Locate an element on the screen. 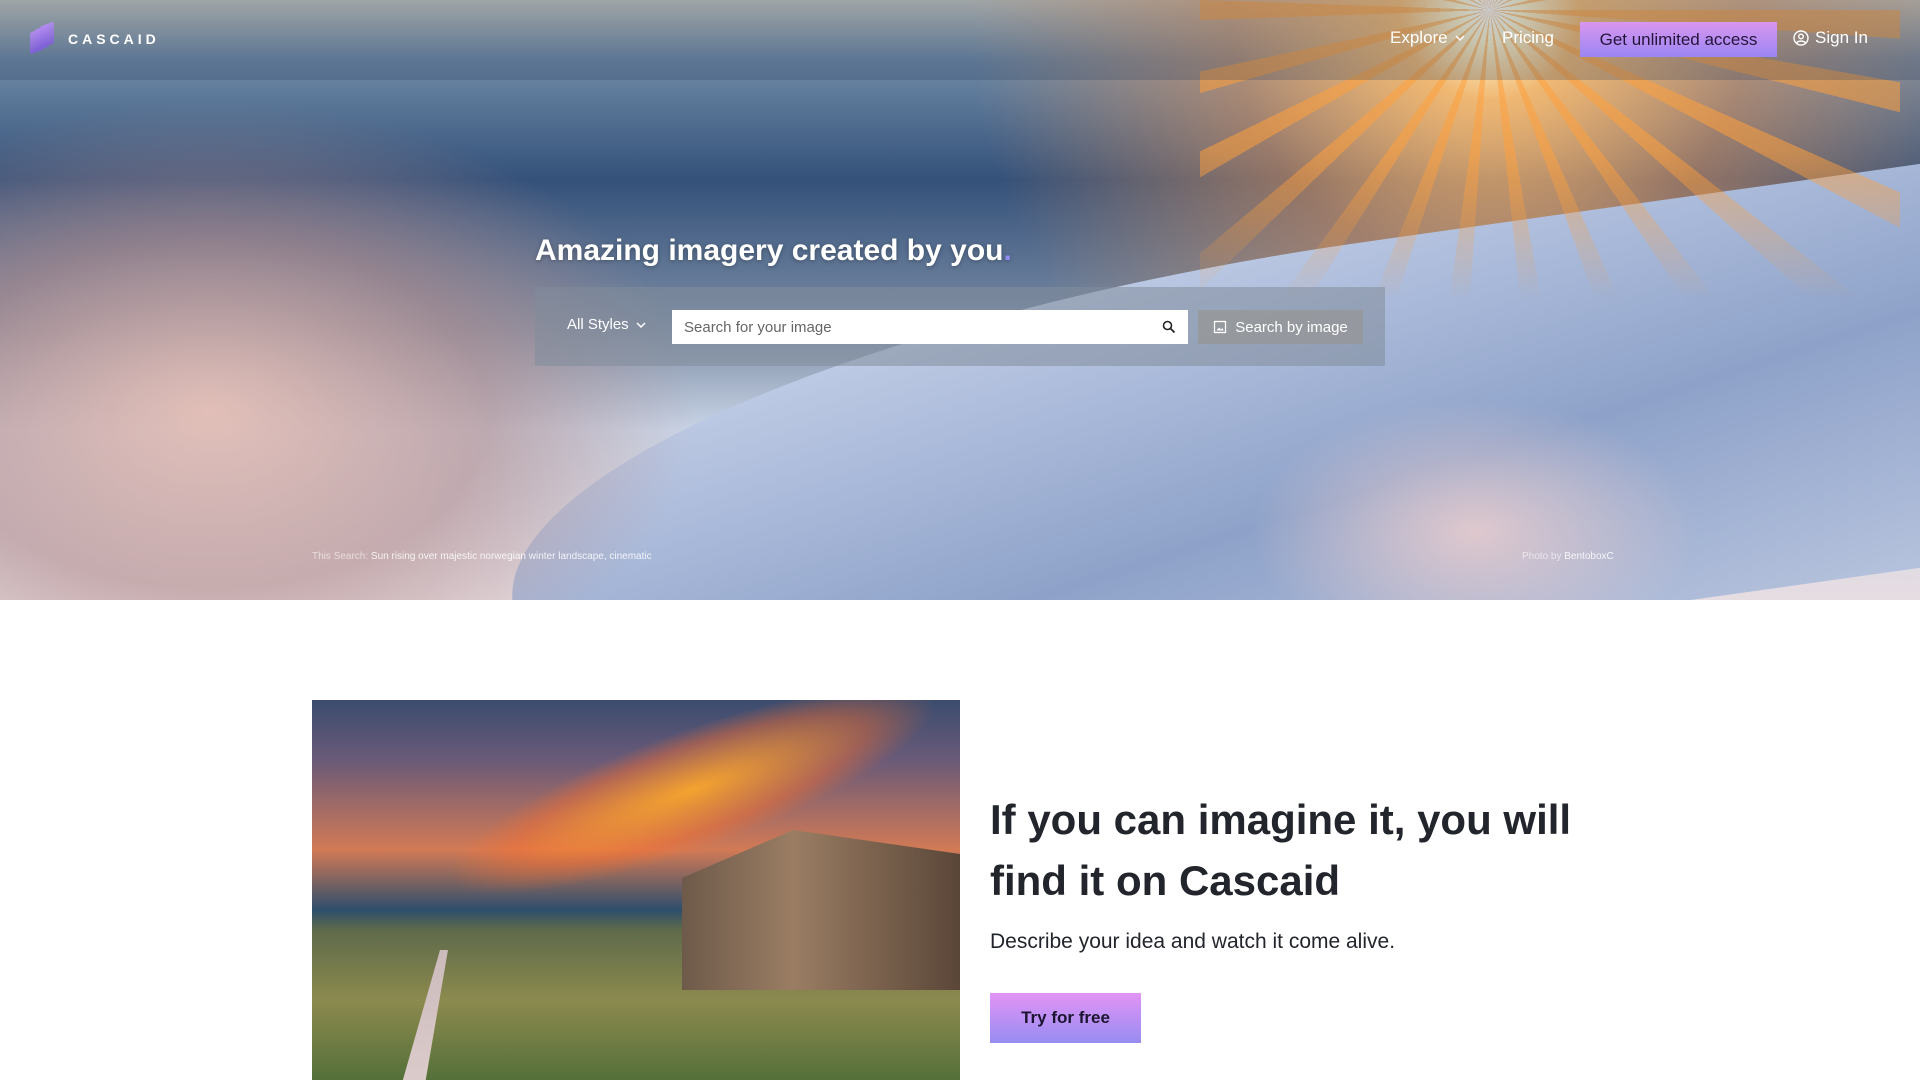  styles-dropdown: All Styles is located at coordinates (607, 324).